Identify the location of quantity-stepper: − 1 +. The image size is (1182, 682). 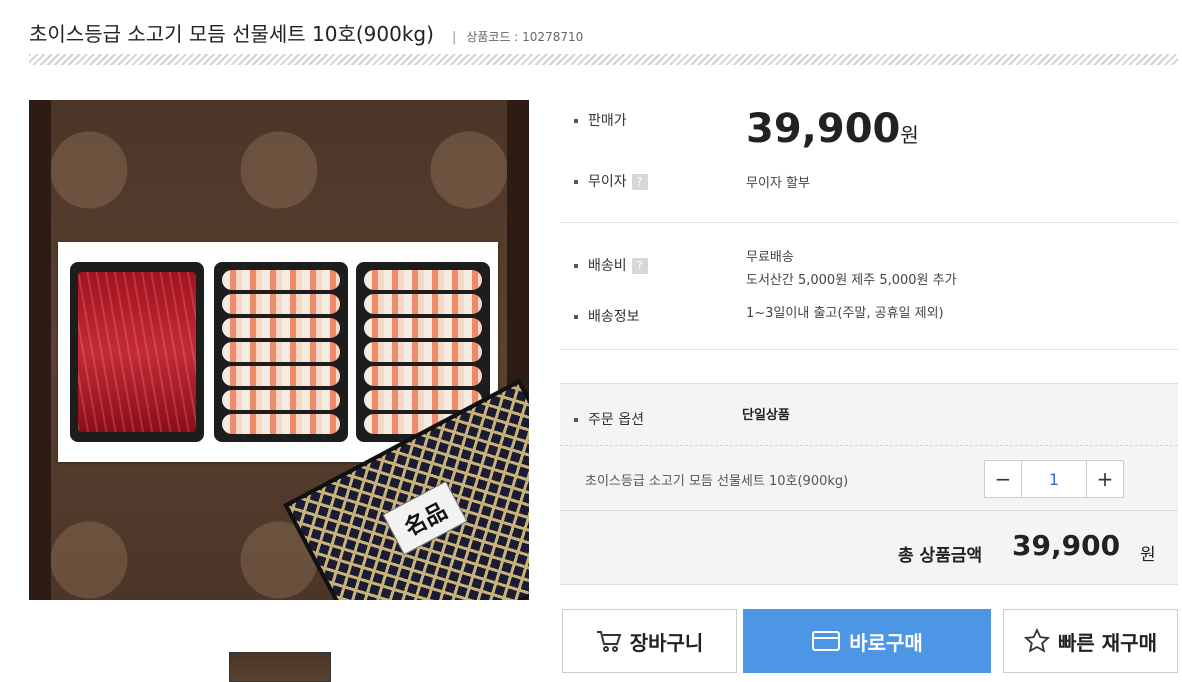
(1054, 479).